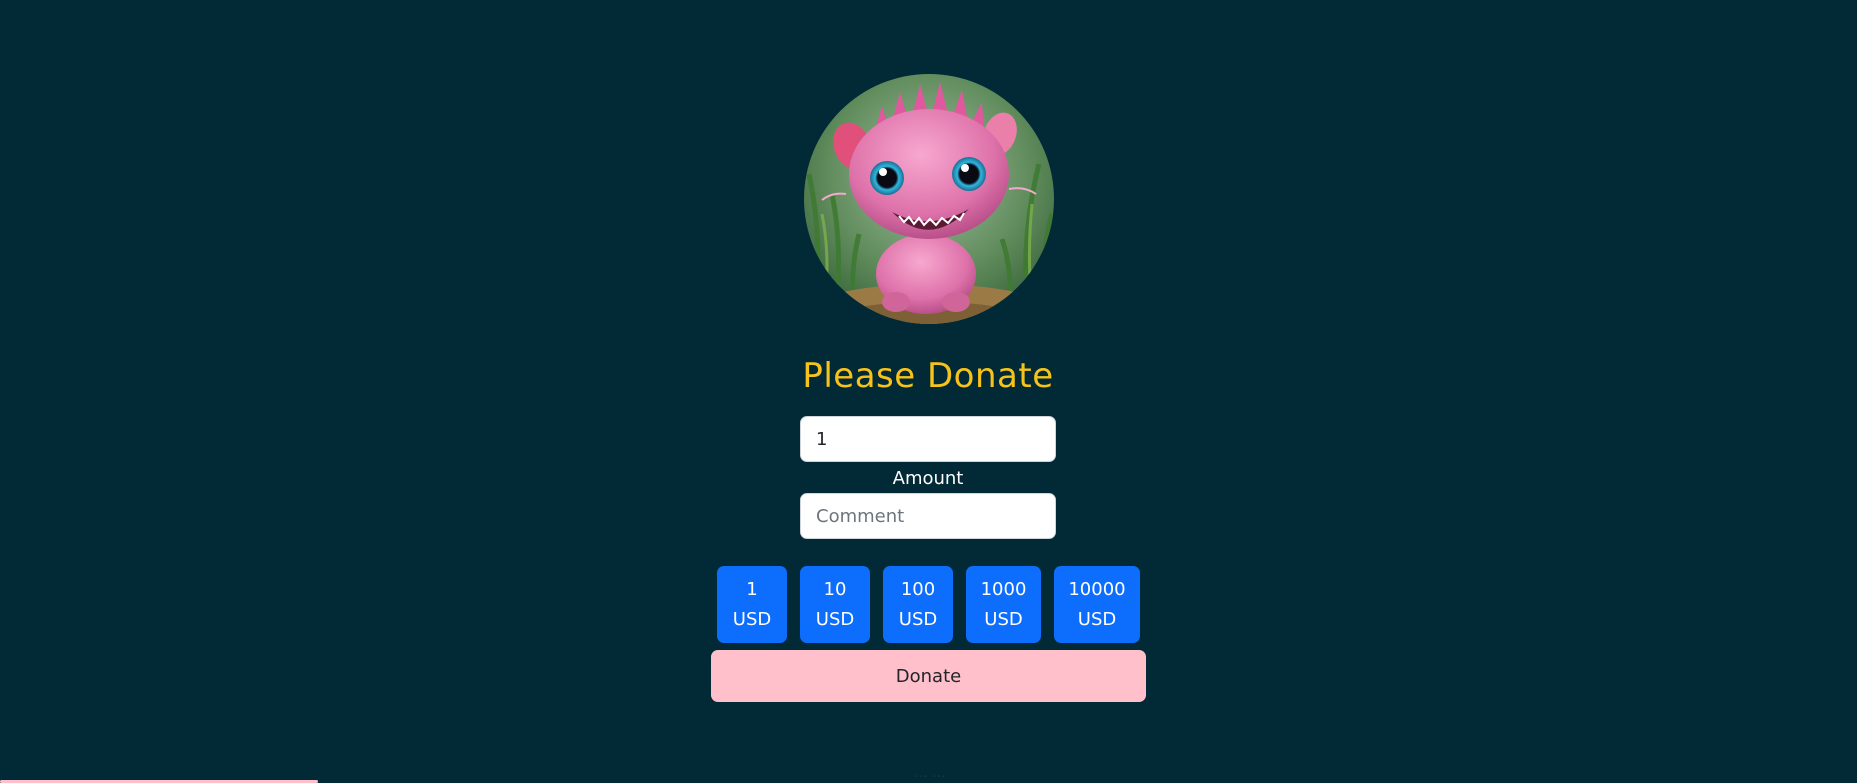 This screenshot has width=1857, height=783. Describe the element at coordinates (1003, 604) in the screenshot. I see `preset-1000-usd-button: 1000 USD` at that location.